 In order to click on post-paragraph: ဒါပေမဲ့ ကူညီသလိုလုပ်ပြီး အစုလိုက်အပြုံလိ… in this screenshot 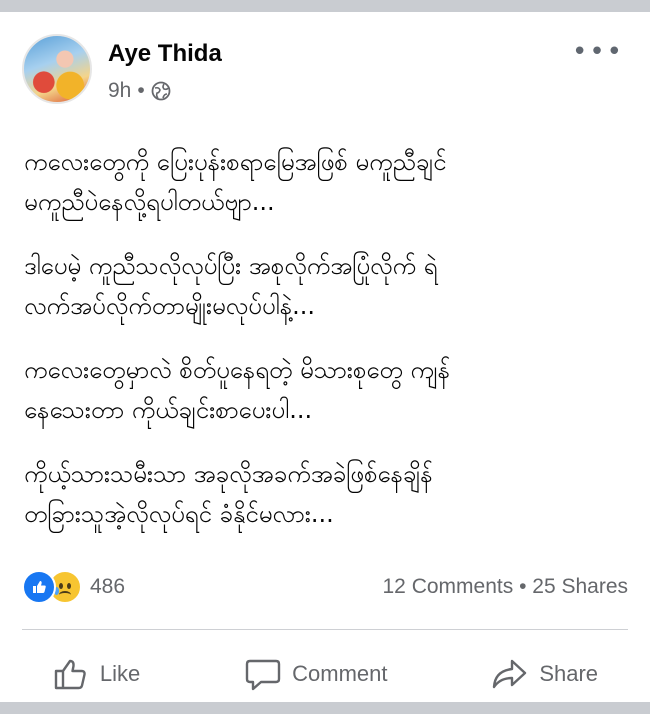, I will do `click(231, 286)`.